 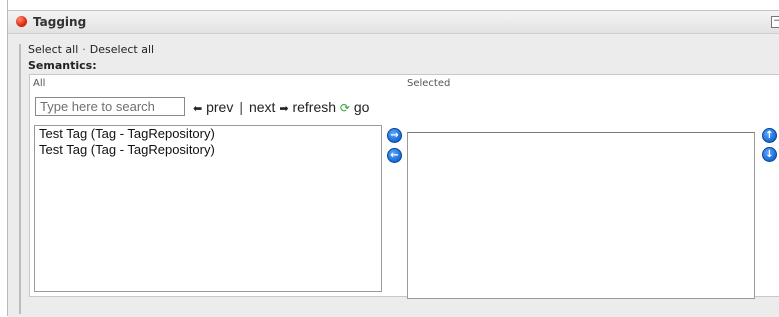 What do you see at coordinates (219, 107) in the screenshot?
I see `prev-link: prev` at bounding box center [219, 107].